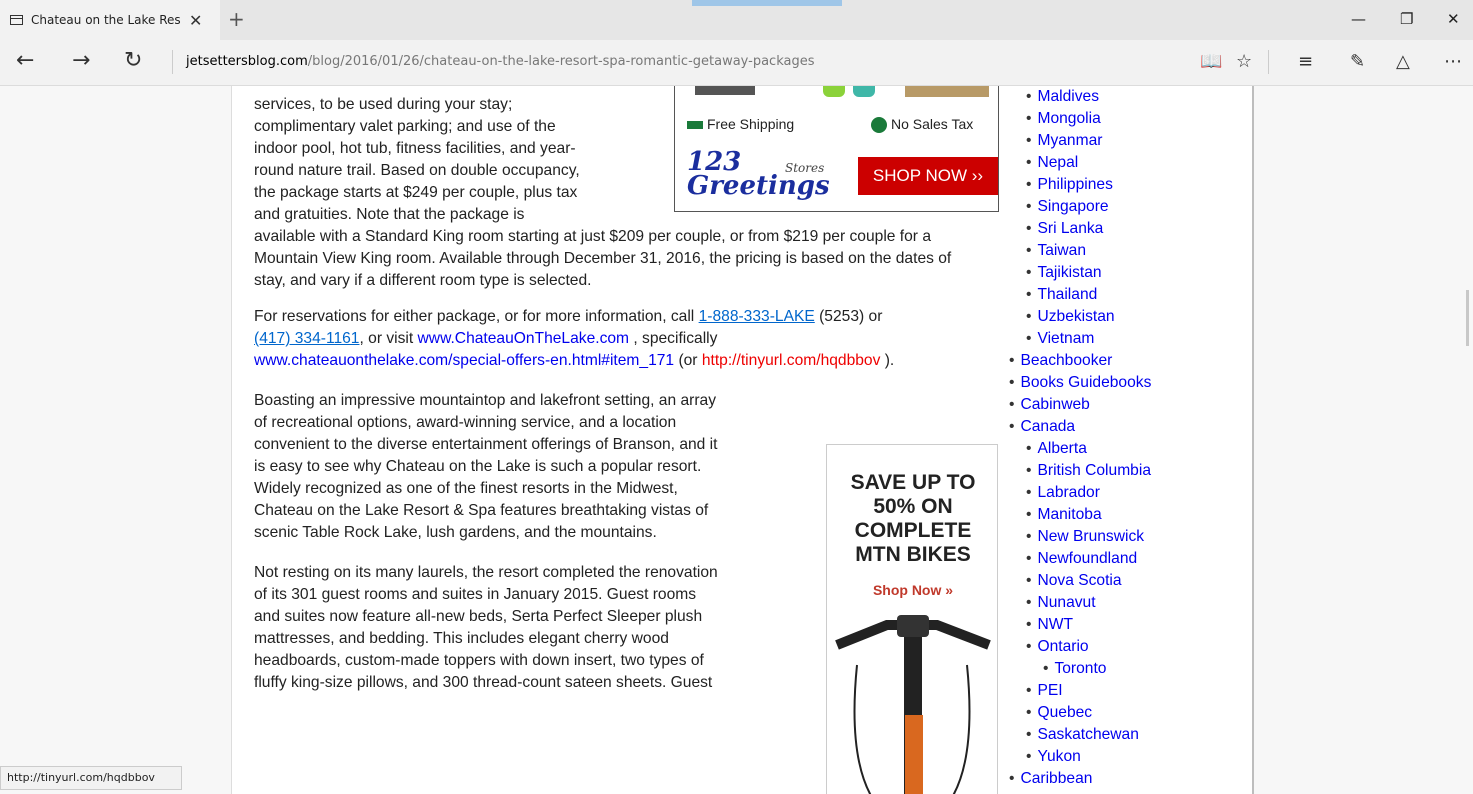 The image size is (1473, 794). What do you see at coordinates (1357, 61) in the screenshot?
I see `web-note-icon: ✎` at bounding box center [1357, 61].